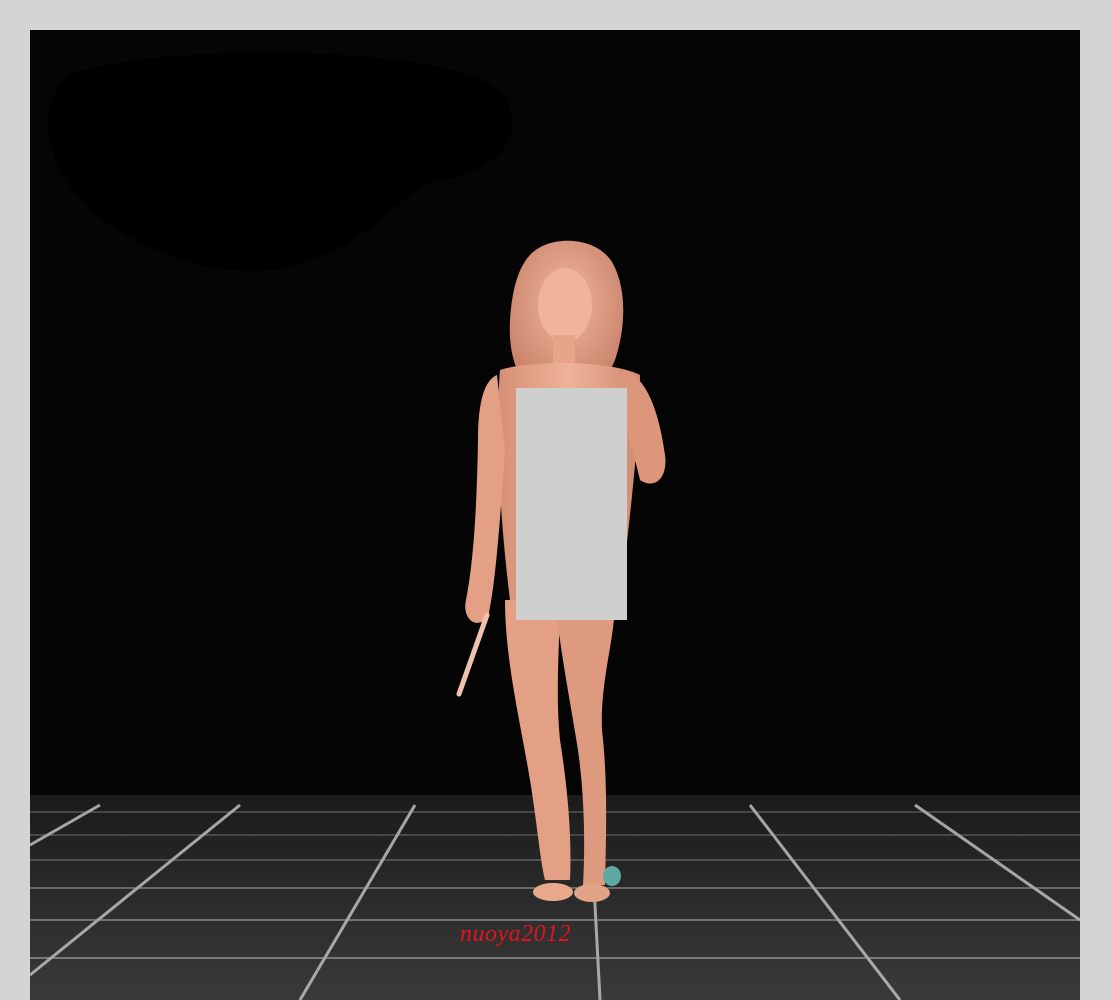 The width and height of the screenshot is (1111, 1000). I want to click on censor-box, so click(571, 504).